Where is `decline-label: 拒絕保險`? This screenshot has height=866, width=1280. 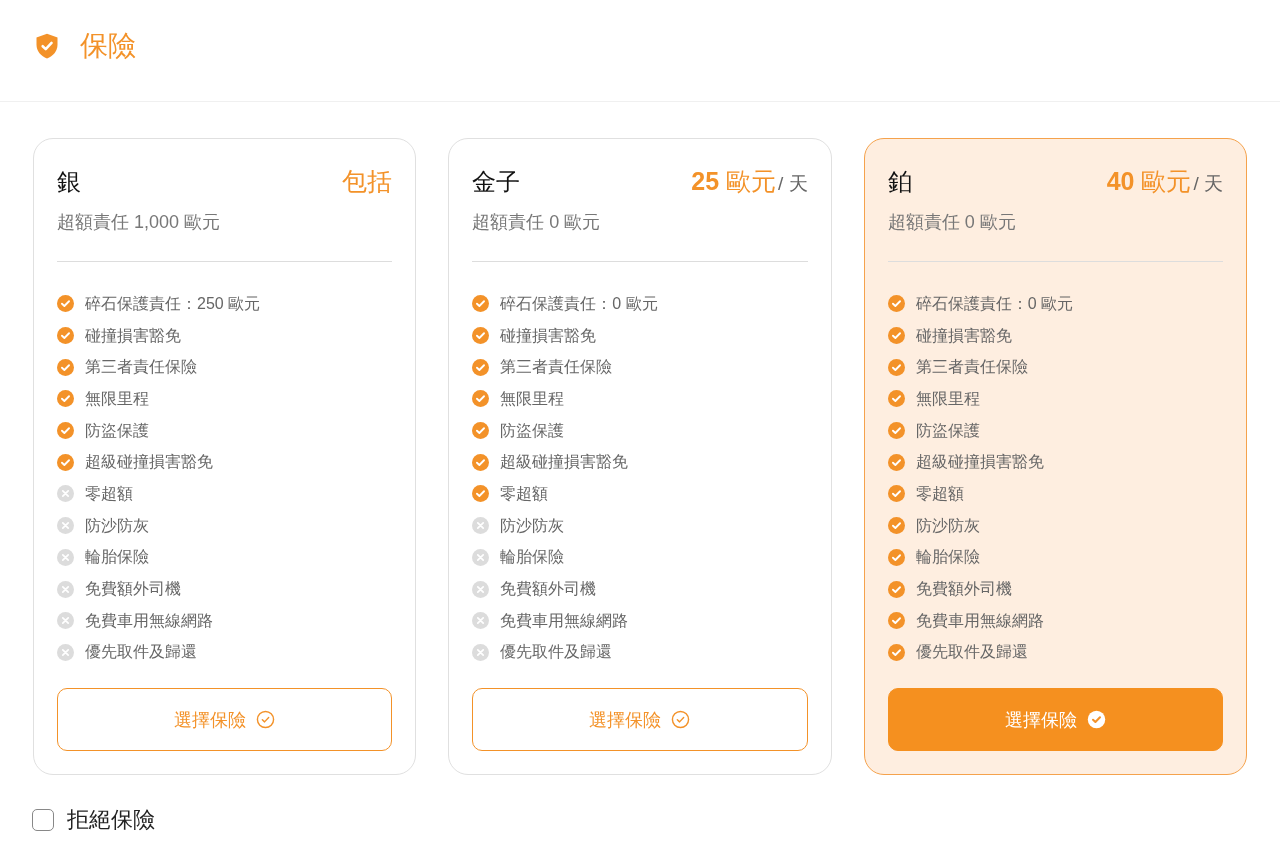 decline-label: 拒絕保險 is located at coordinates (111, 820).